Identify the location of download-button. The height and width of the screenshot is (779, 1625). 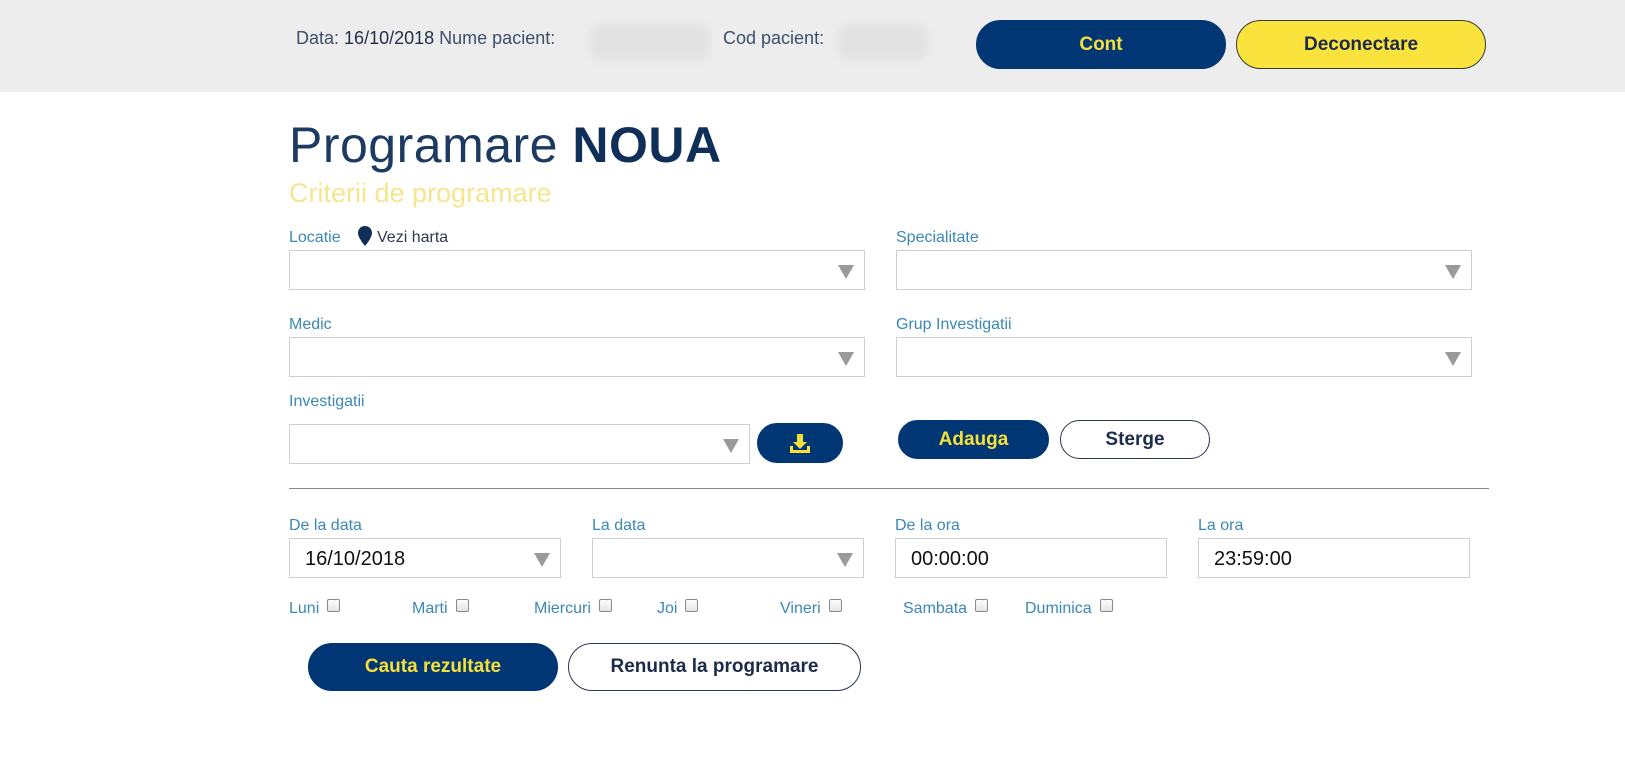
(800, 443).